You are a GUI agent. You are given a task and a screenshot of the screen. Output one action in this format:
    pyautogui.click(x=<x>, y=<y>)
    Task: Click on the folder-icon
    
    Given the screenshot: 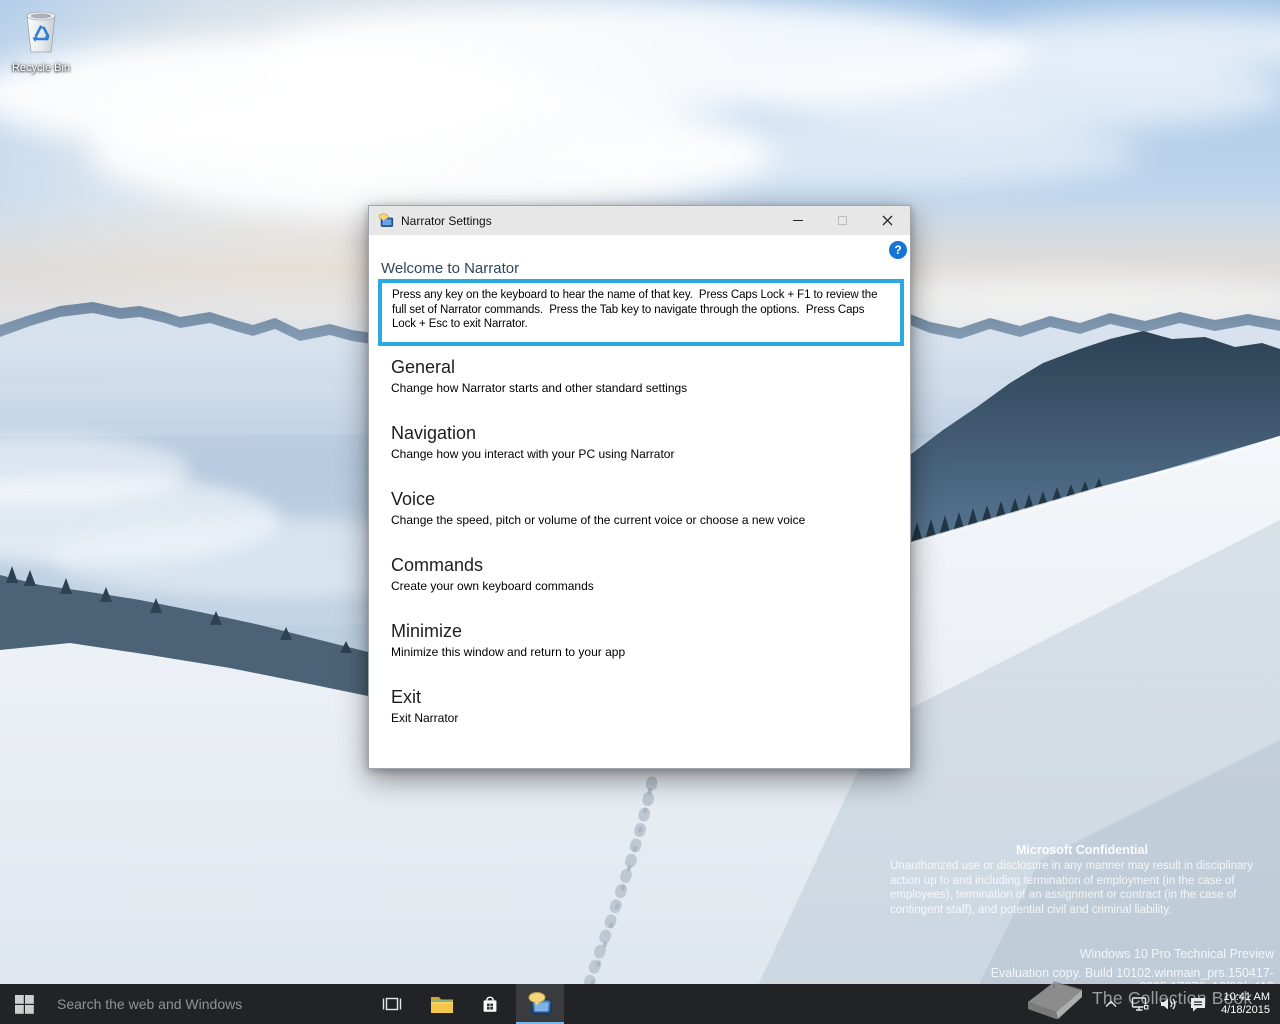 What is the action you would take?
    pyautogui.click(x=442, y=1005)
    